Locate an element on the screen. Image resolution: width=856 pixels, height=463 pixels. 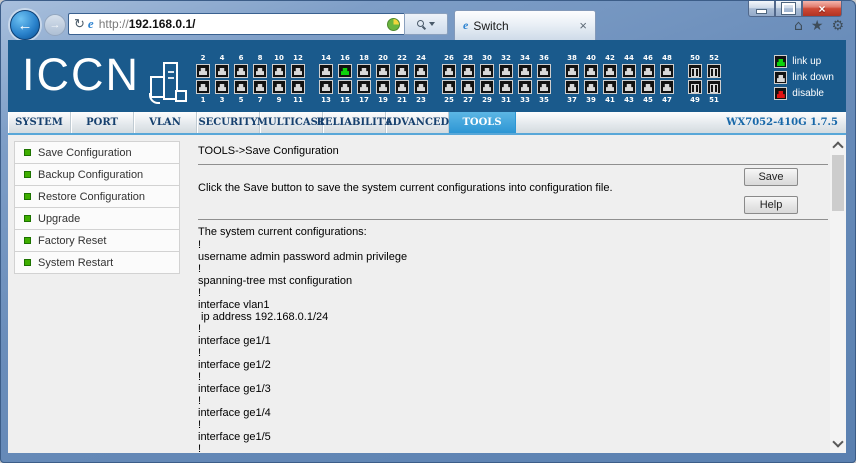
port-column: 42 41 is located at coordinates (610, 79).